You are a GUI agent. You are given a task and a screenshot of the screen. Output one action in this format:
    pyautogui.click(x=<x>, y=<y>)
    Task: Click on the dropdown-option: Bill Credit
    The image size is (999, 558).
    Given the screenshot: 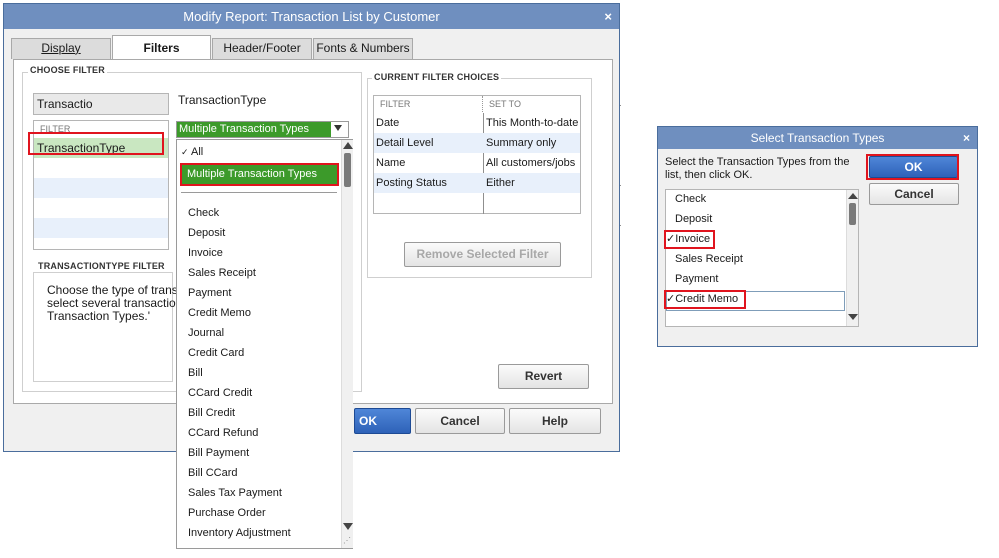 What is the action you would take?
    pyautogui.click(x=211, y=413)
    